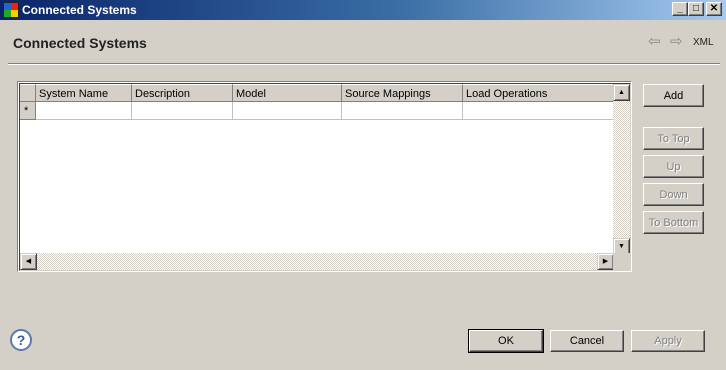  What do you see at coordinates (538, 93) in the screenshot?
I see `column-header-load-operations: Load Operations` at bounding box center [538, 93].